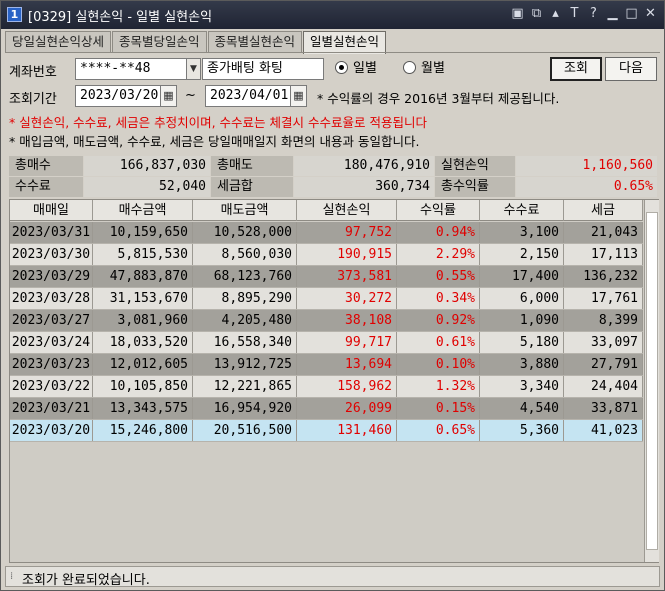 The height and width of the screenshot is (591, 665). Describe the element at coordinates (536, 14) in the screenshot. I see `tile-icon: ⧉` at that location.